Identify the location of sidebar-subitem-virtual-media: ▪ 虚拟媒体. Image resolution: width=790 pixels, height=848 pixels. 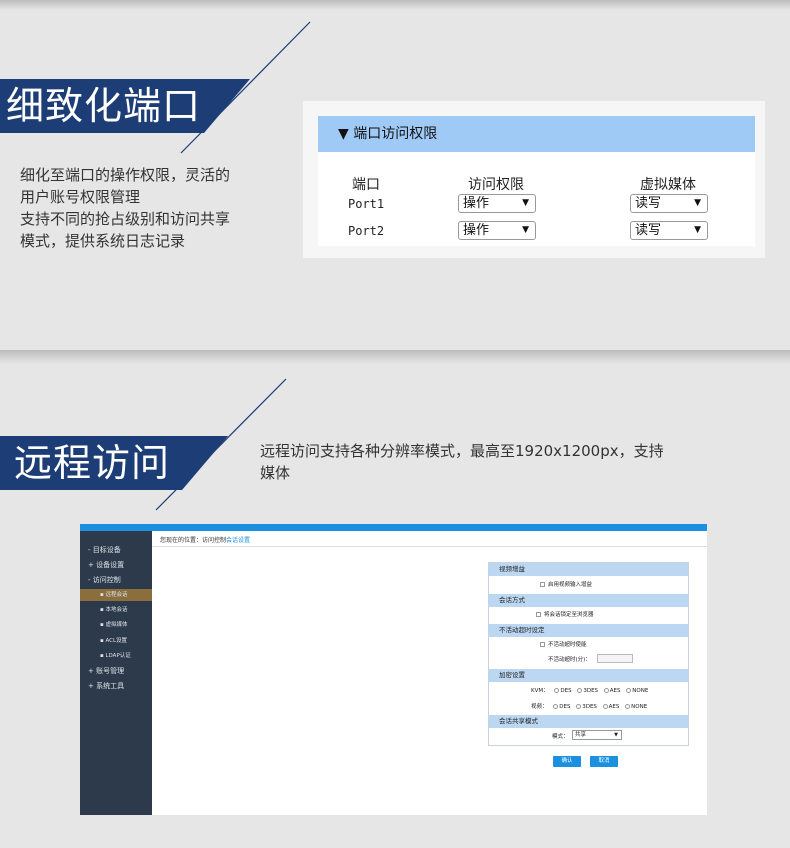
(116, 625).